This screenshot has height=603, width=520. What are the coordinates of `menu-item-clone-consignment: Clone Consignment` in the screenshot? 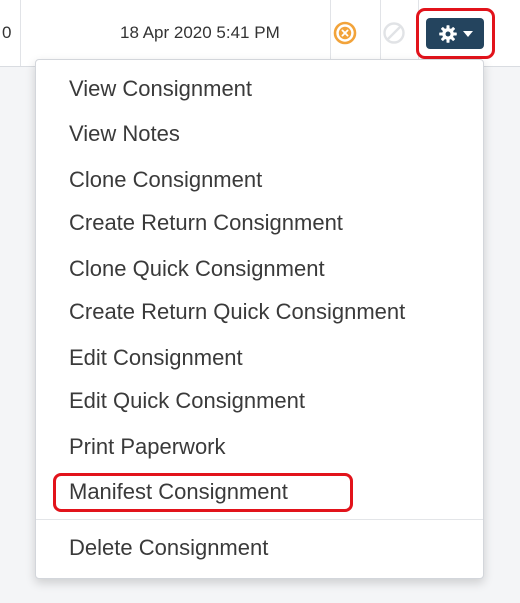 It's located at (165, 180).